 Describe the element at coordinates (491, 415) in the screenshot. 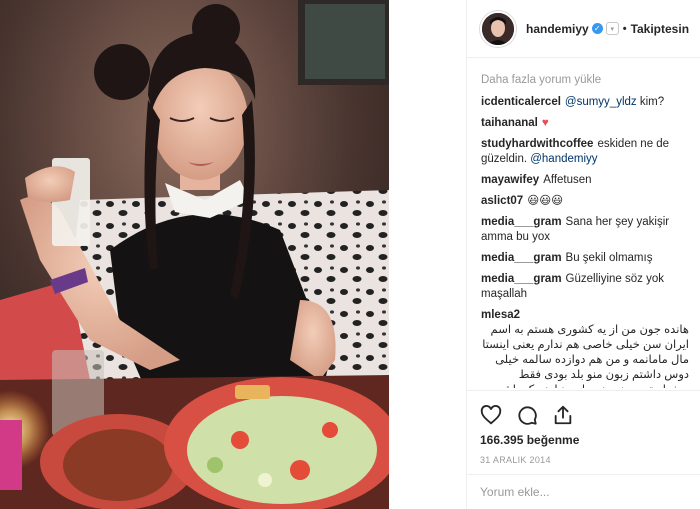

I see `heart-outline-icon` at that location.